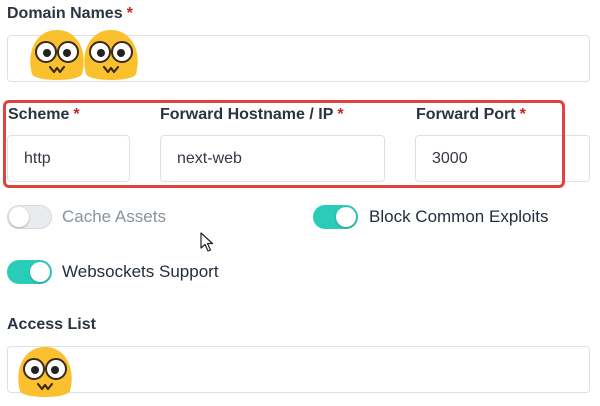 The height and width of the screenshot is (406, 600). Describe the element at coordinates (247, 114) in the screenshot. I see `forward-hostname-label-text: Forward Hostname / IP` at that location.